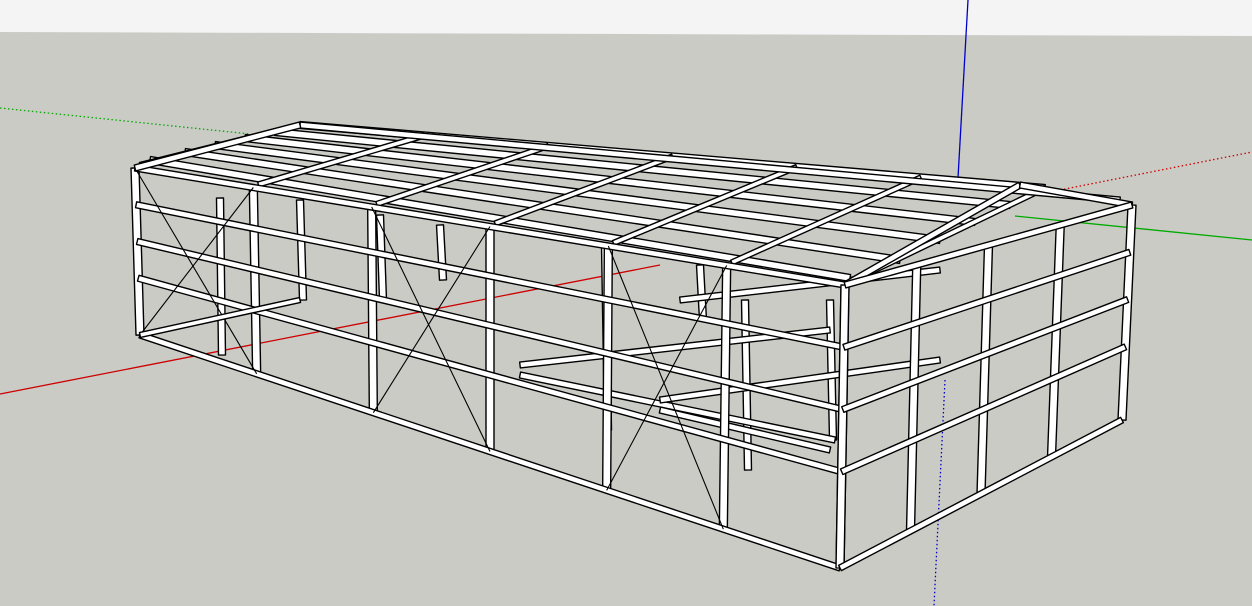 The width and height of the screenshot is (1252, 606). Describe the element at coordinates (626, 18) in the screenshot. I see `sky-background` at that location.